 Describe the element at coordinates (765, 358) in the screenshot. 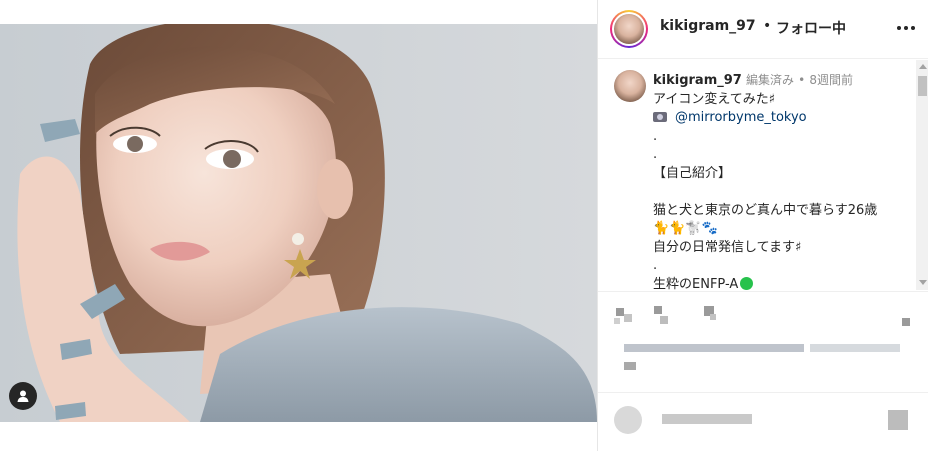

I see `likes-row-obscured` at that location.